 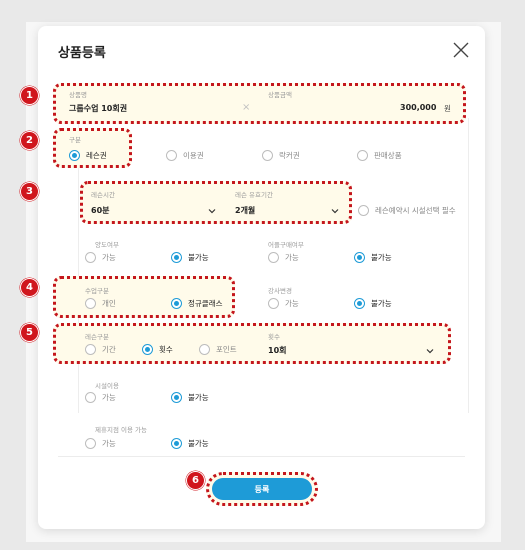 I want to click on submit-highlight: 등록, so click(x=262, y=489).